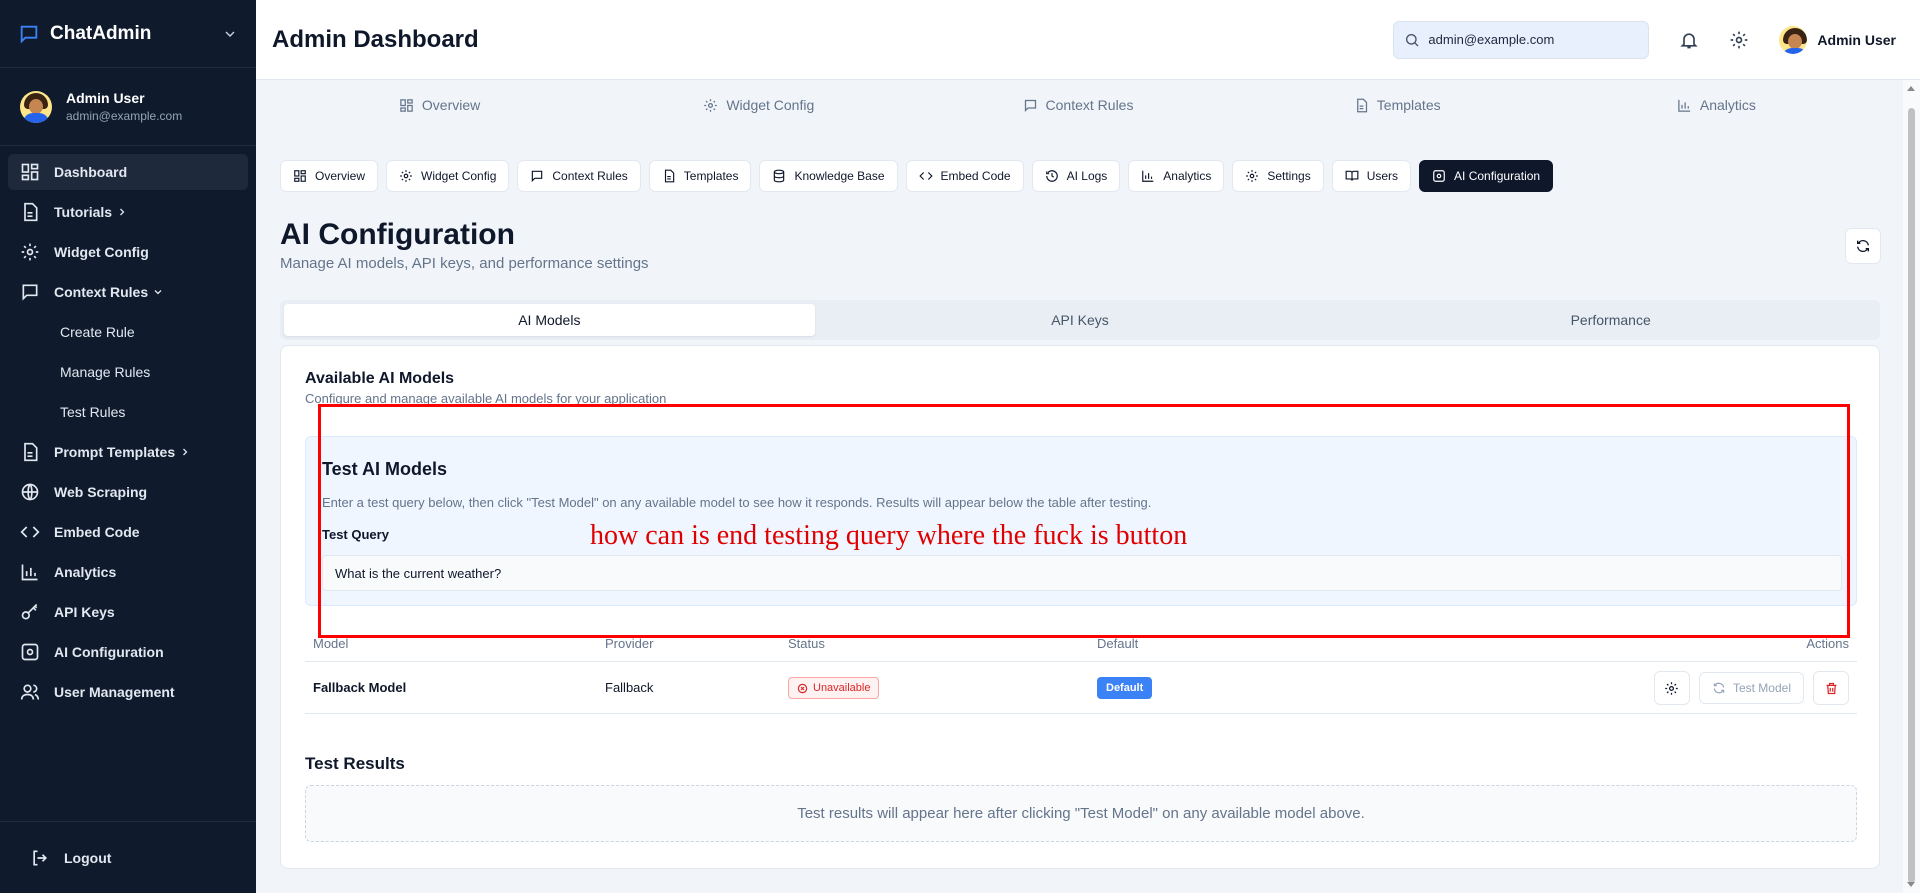 The height and width of the screenshot is (893, 1920). I want to click on pill-label: Analytics, so click(1187, 176).